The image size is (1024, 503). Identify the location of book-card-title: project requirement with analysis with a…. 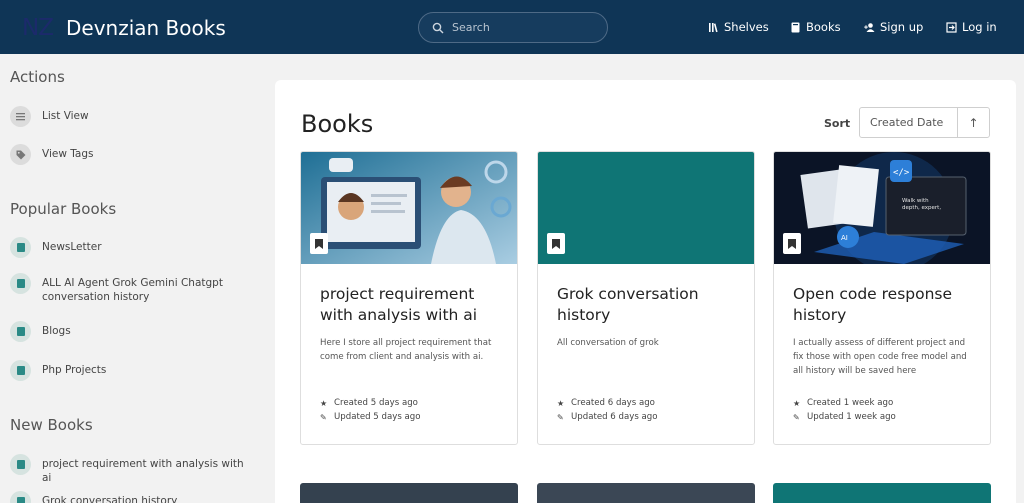
(410, 305).